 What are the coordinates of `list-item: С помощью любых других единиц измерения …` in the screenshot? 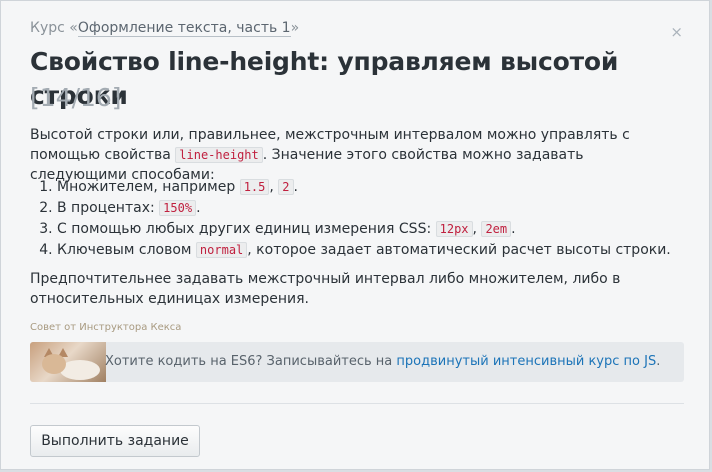 It's located at (364, 229).